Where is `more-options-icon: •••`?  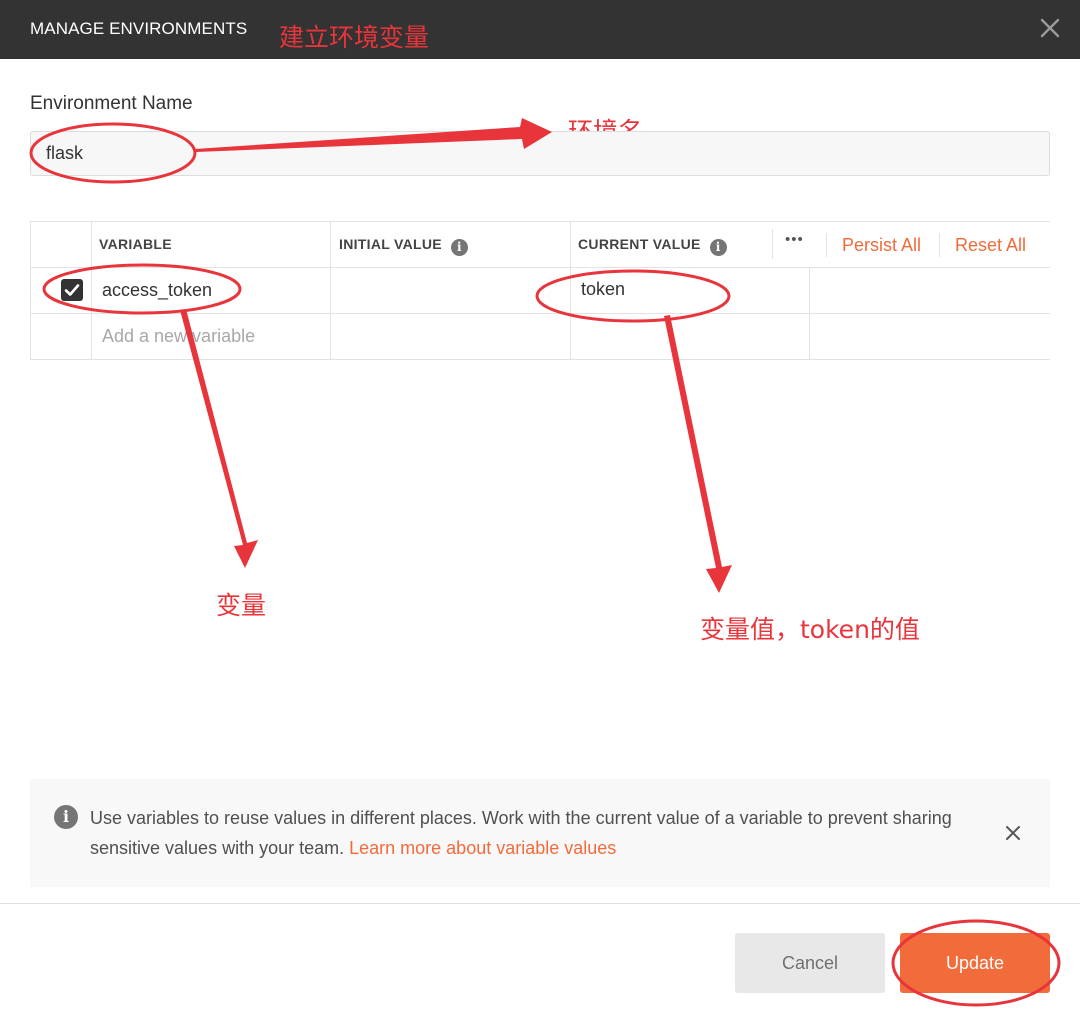 more-options-icon: ••• is located at coordinates (794, 239).